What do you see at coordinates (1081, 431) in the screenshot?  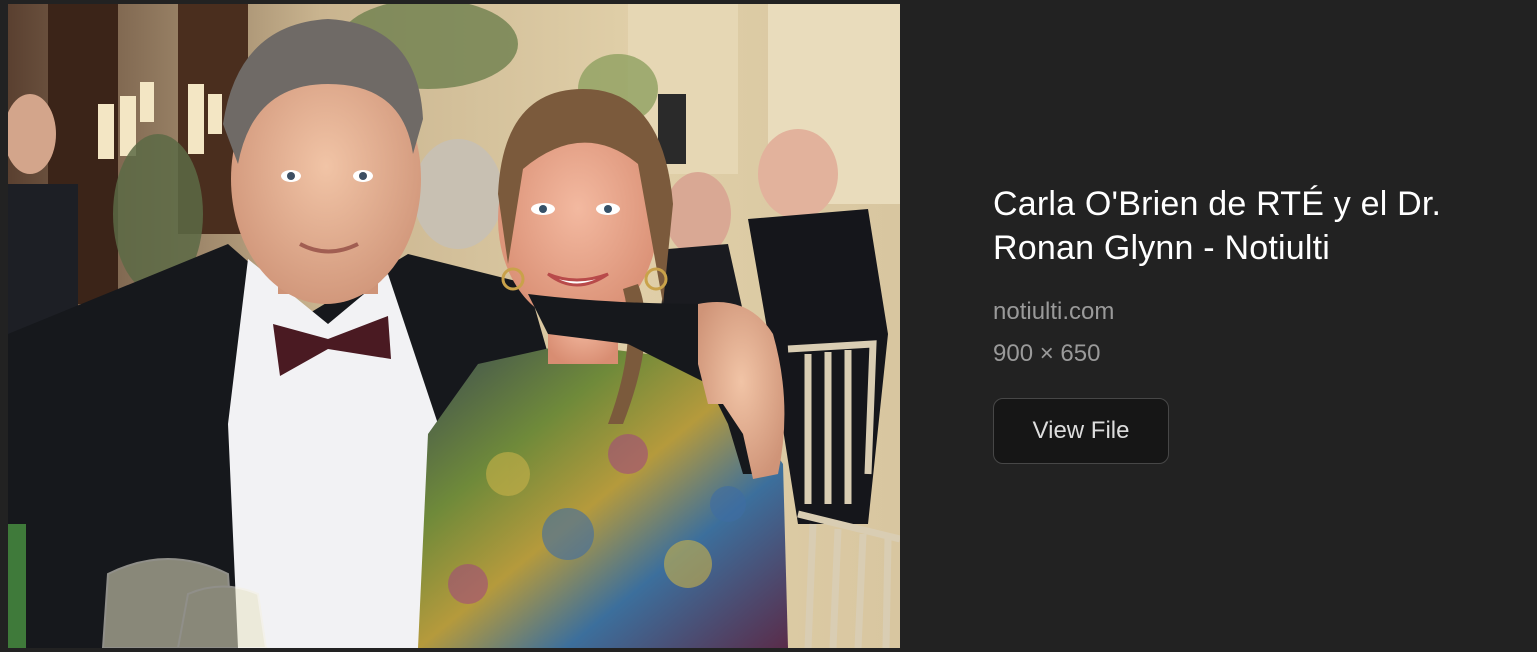 I see `view-file-button: View File` at bounding box center [1081, 431].